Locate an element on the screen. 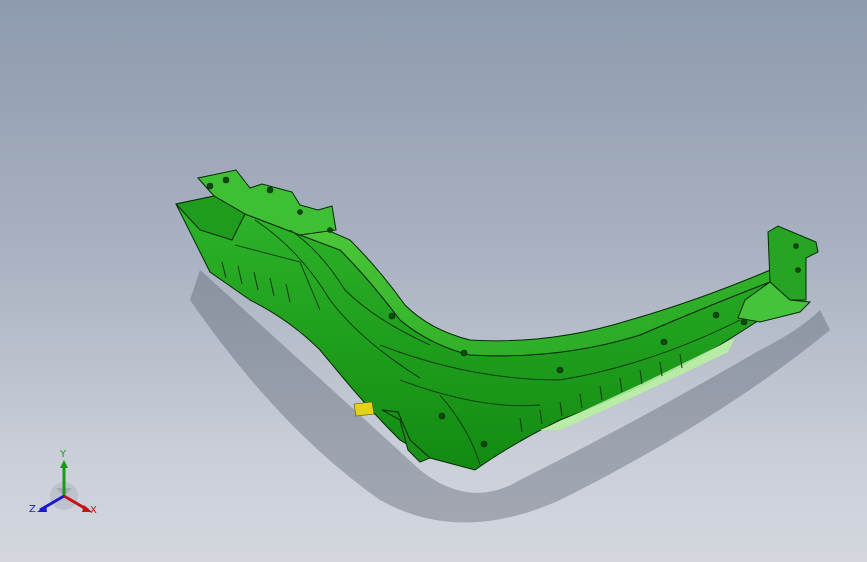  triad-x-label: X is located at coordinates (93, 510).